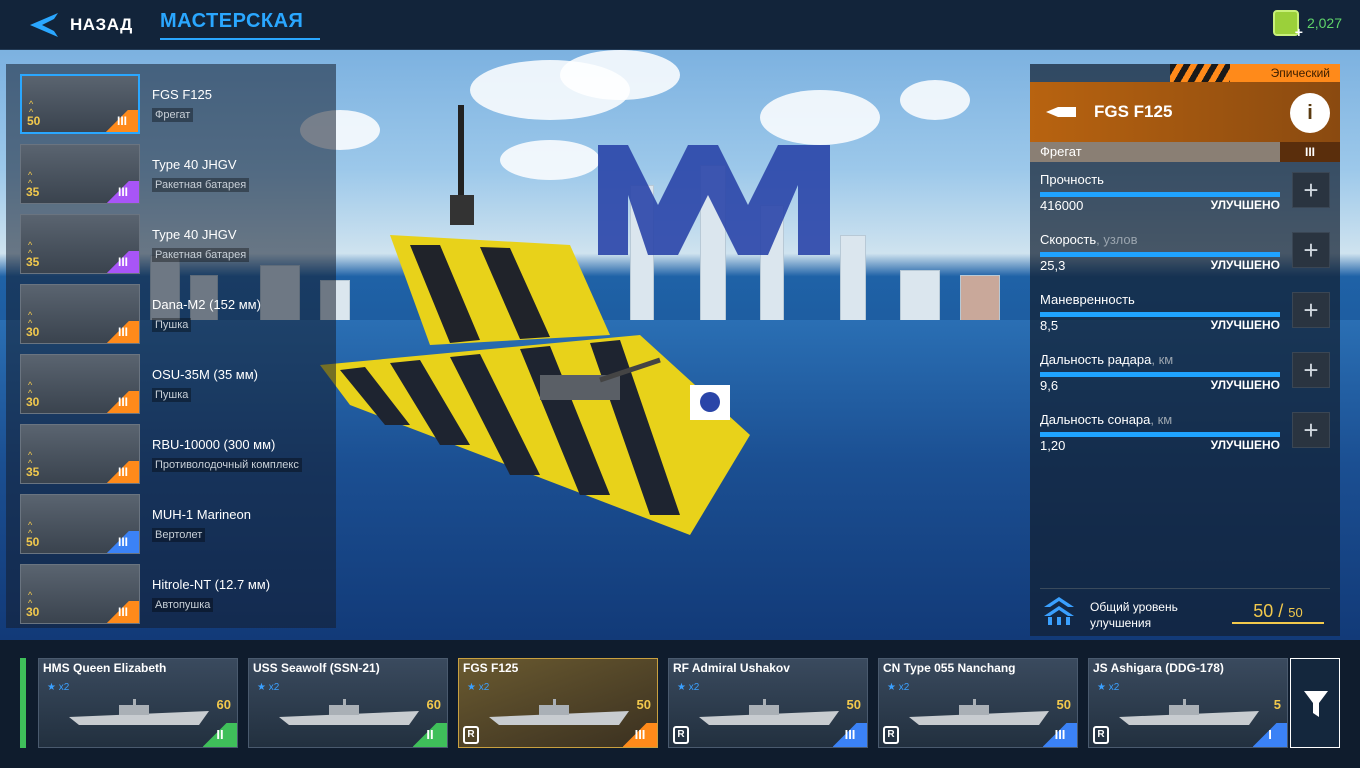 The height and width of the screenshot is (768, 1360). I want to click on back-label: НАЗАД, so click(101, 24).